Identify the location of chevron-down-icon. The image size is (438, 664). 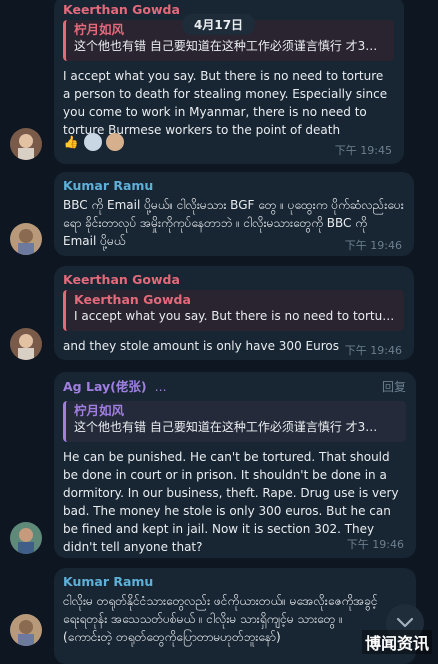
(405, 622).